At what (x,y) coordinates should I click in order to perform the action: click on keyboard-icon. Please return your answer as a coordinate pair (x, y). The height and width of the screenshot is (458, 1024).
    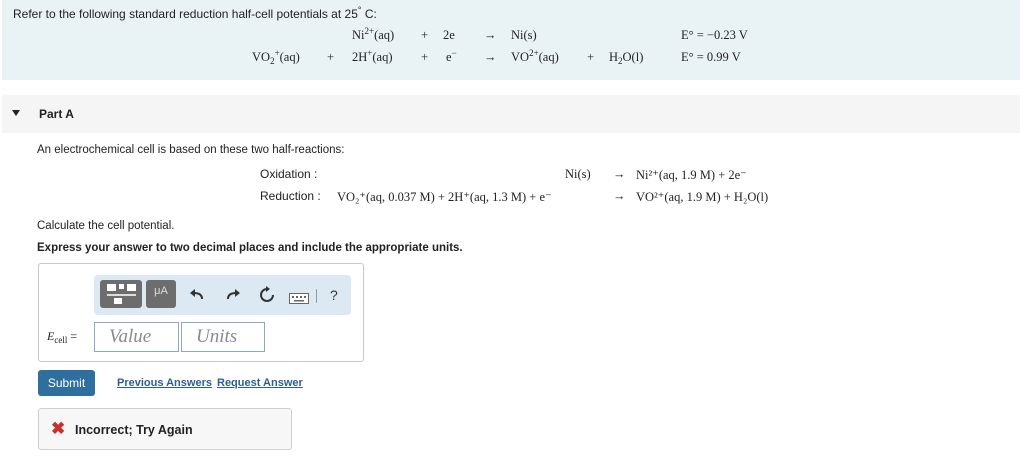
    Looking at the image, I should click on (299, 300).